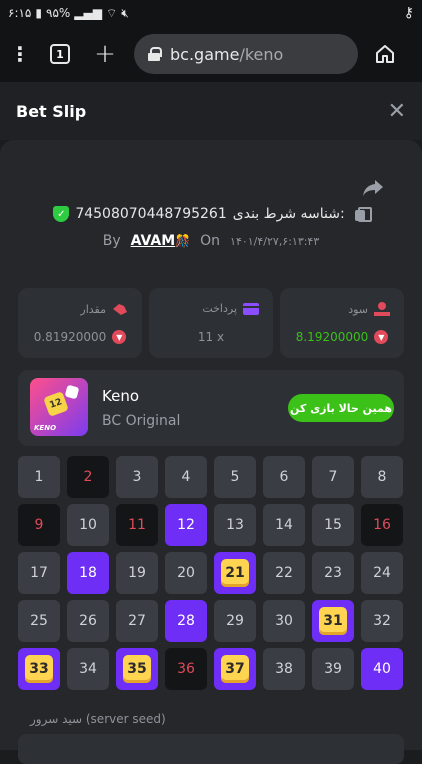 This screenshot has width=422, height=764. Describe the element at coordinates (261, 54) in the screenshot. I see `url-path: /keno` at that location.